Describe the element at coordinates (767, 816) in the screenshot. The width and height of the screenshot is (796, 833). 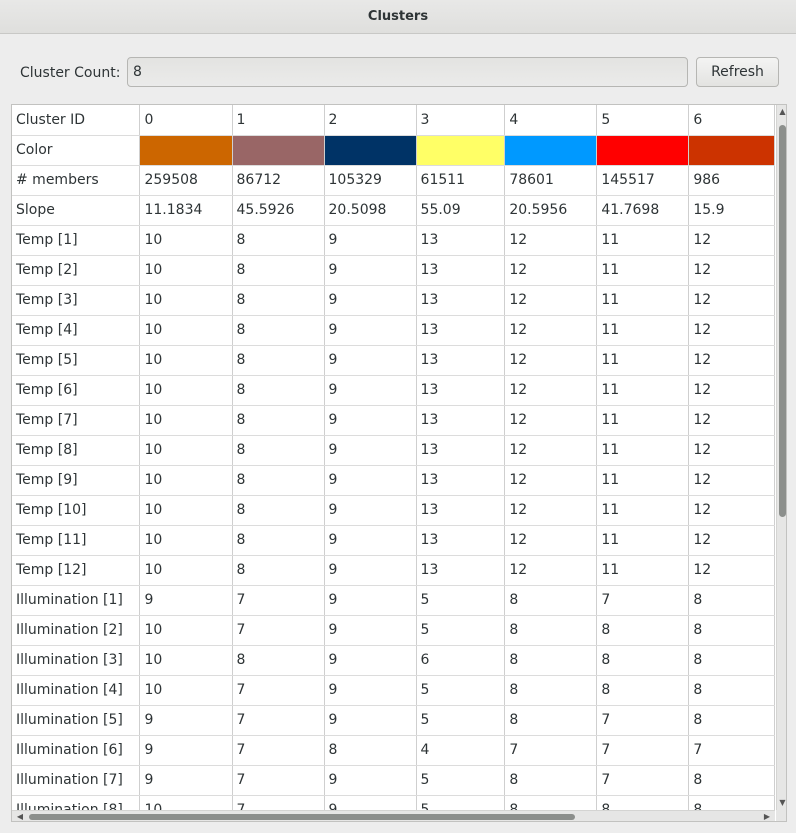
I see `arrow-right-icon: ▶` at that location.